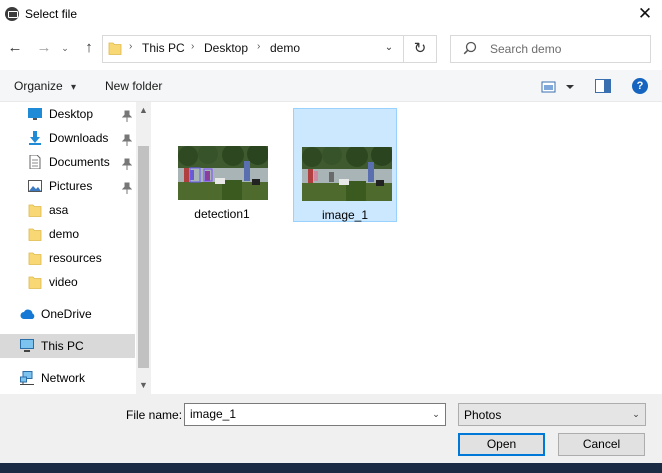 The image size is (662, 473). I want to click on up-button: ↑, so click(89, 48).